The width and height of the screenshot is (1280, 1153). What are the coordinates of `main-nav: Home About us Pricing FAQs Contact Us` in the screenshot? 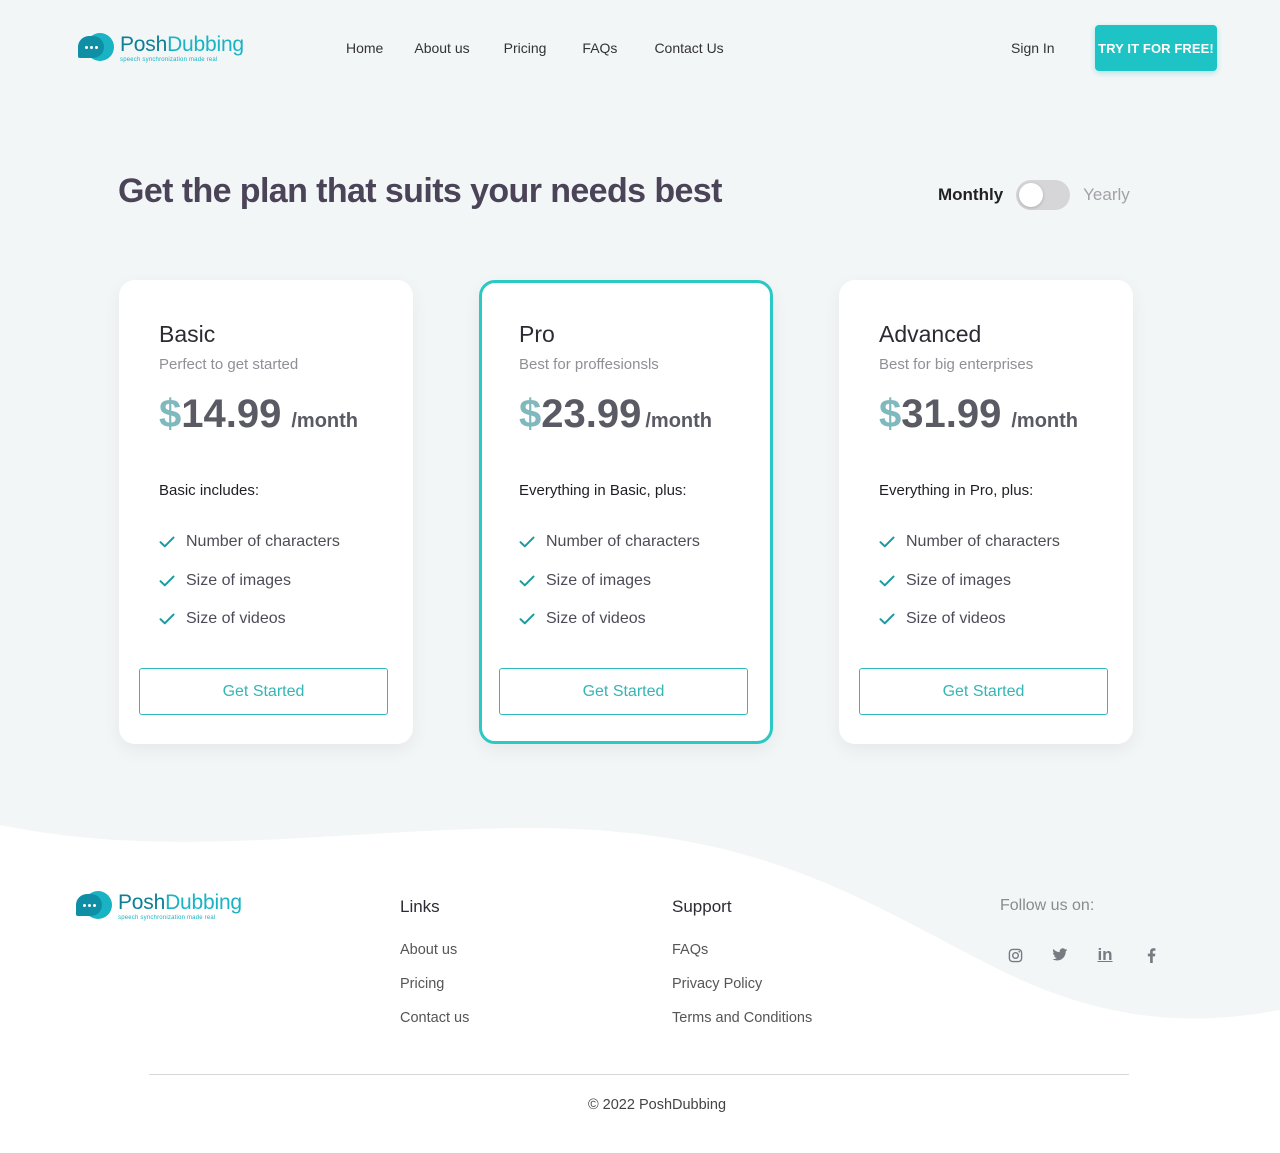 It's located at (535, 48).